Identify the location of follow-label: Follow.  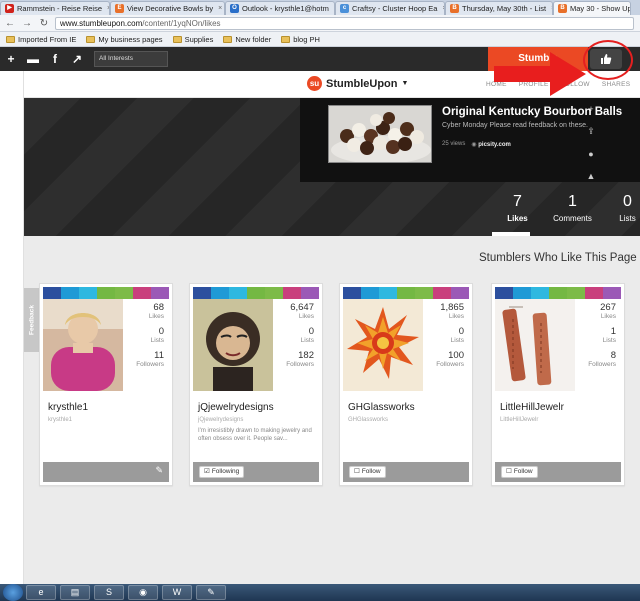
(371, 471).